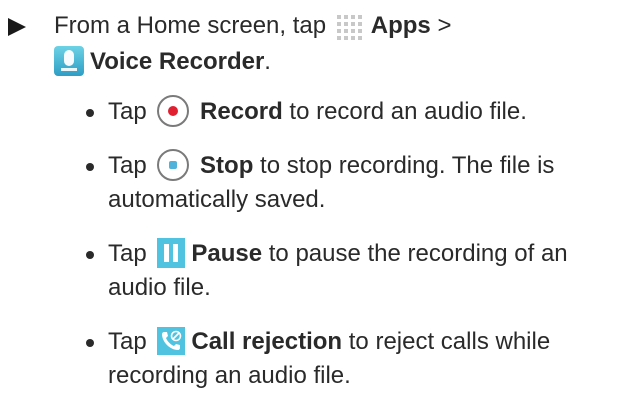  What do you see at coordinates (177, 61) in the screenshot?
I see `app-name: Voice Recorder` at bounding box center [177, 61].